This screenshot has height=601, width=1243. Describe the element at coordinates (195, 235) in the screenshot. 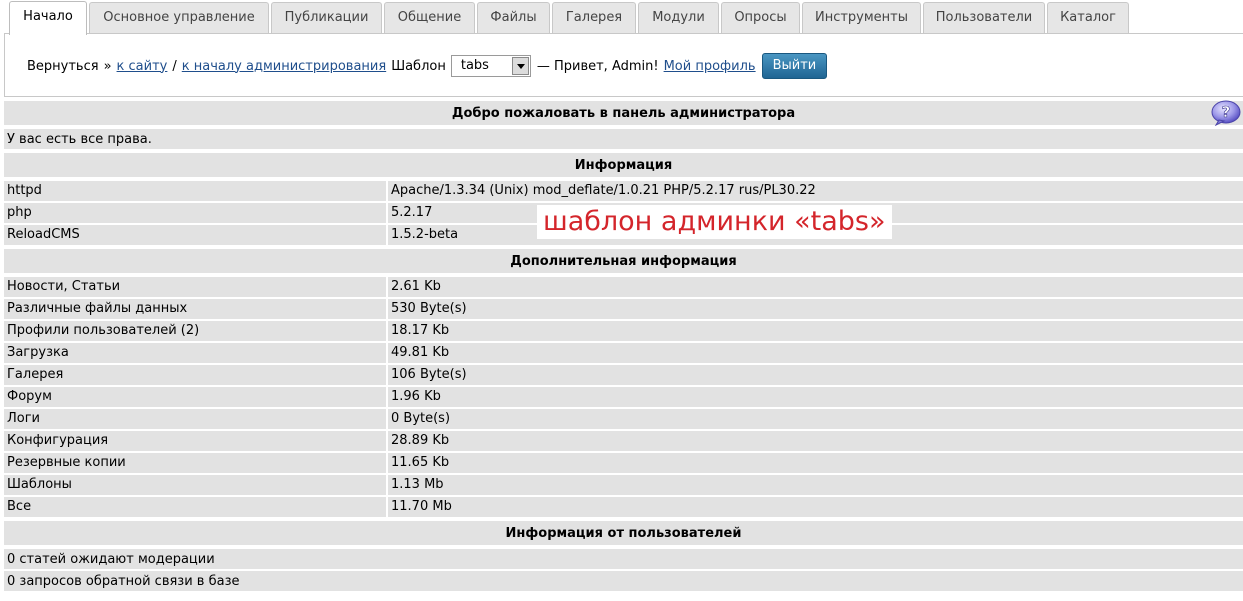

I see `info-key: ReloadCMS` at that location.